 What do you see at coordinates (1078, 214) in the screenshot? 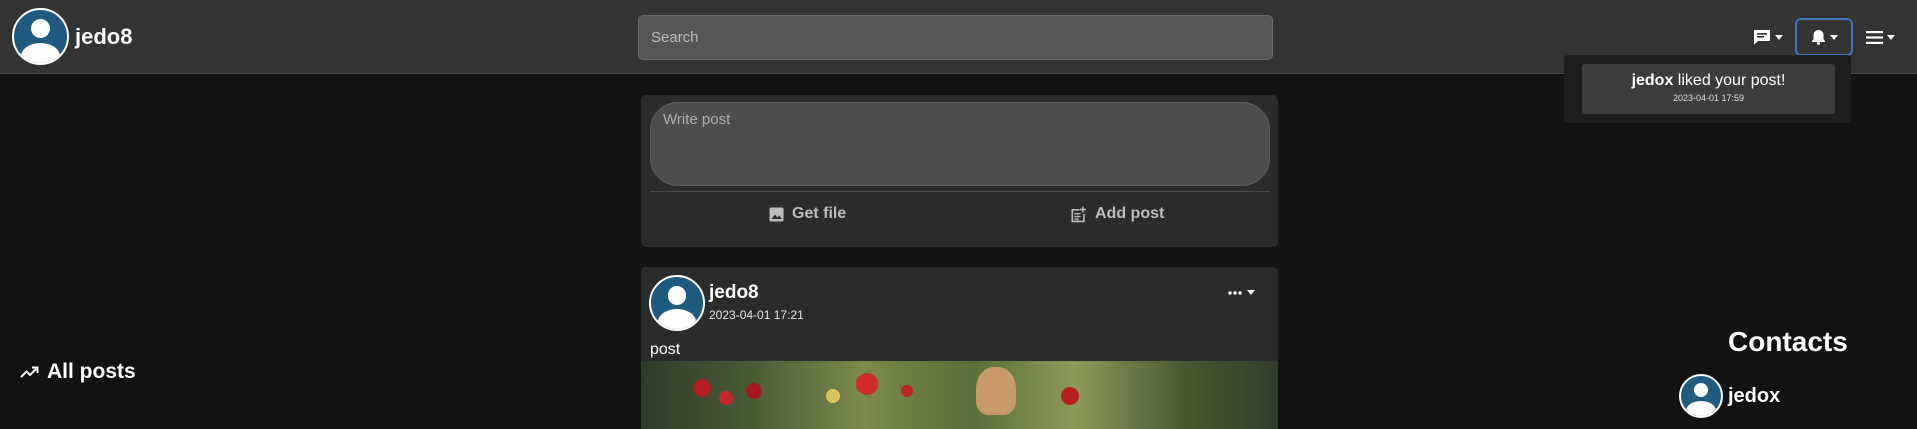
I see `post-add-icon` at bounding box center [1078, 214].